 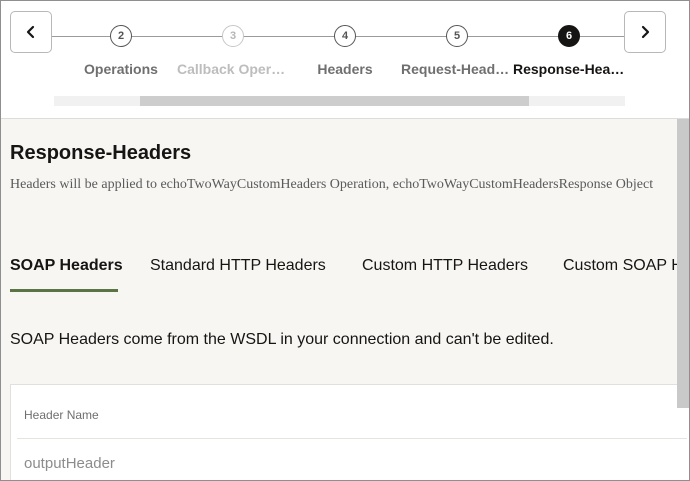 What do you see at coordinates (121, 55) in the screenshot?
I see `train-step-operations: 2 Operations` at bounding box center [121, 55].